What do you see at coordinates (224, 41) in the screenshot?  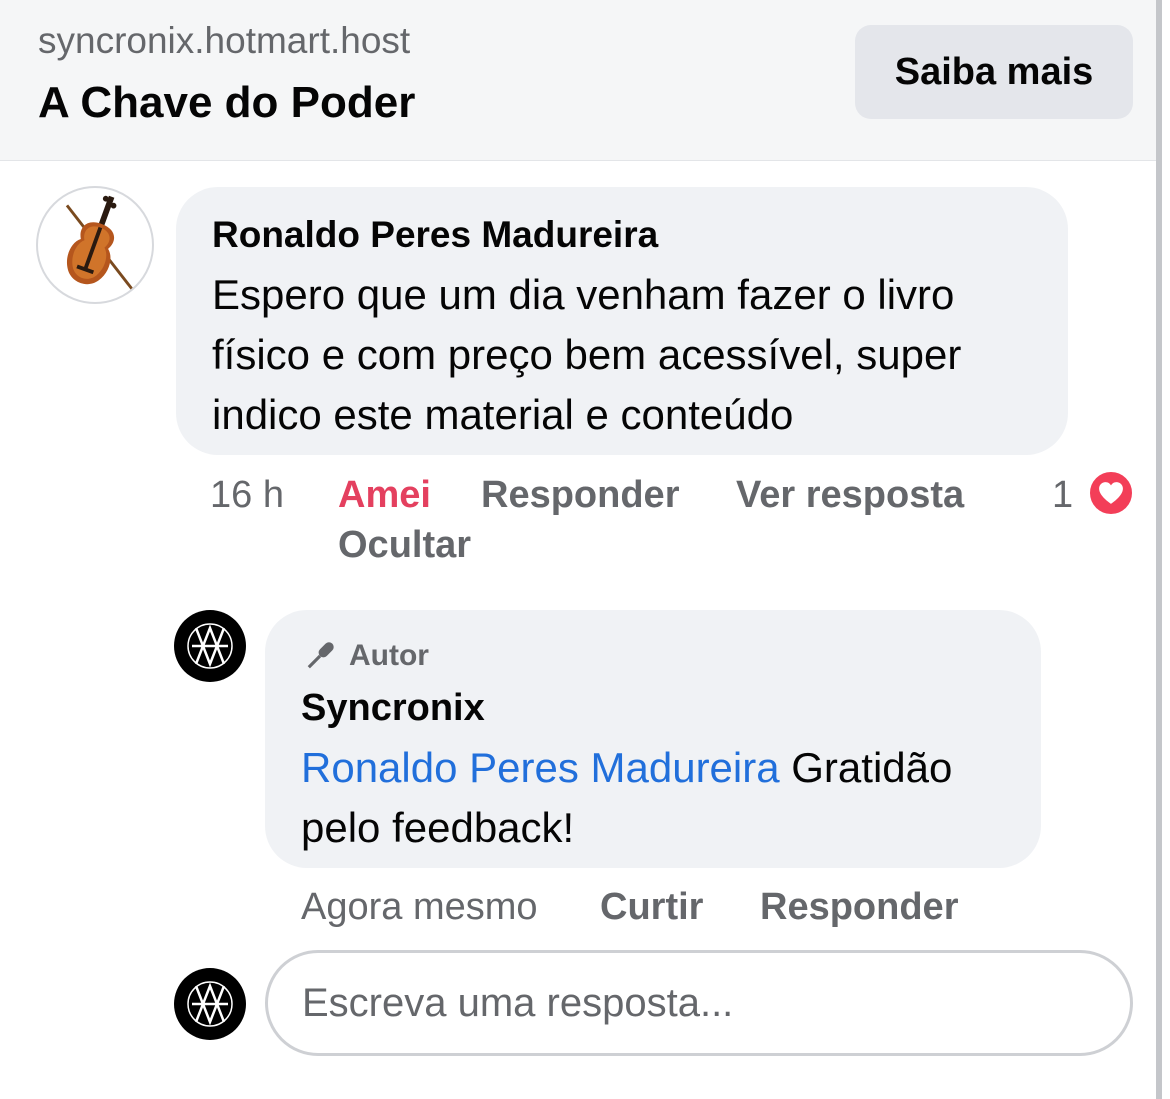 I see `ad-domain: syncronix.hotmart.host` at bounding box center [224, 41].